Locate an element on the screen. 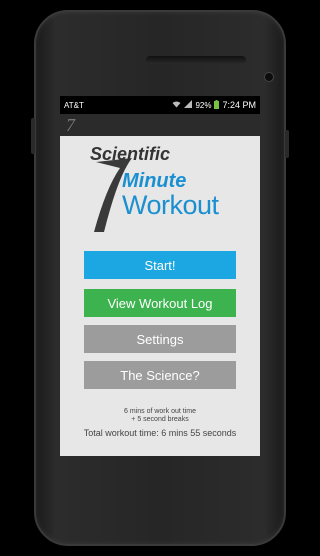 Image resolution: width=320 pixels, height=556 pixels. wifi-icon is located at coordinates (176, 105).